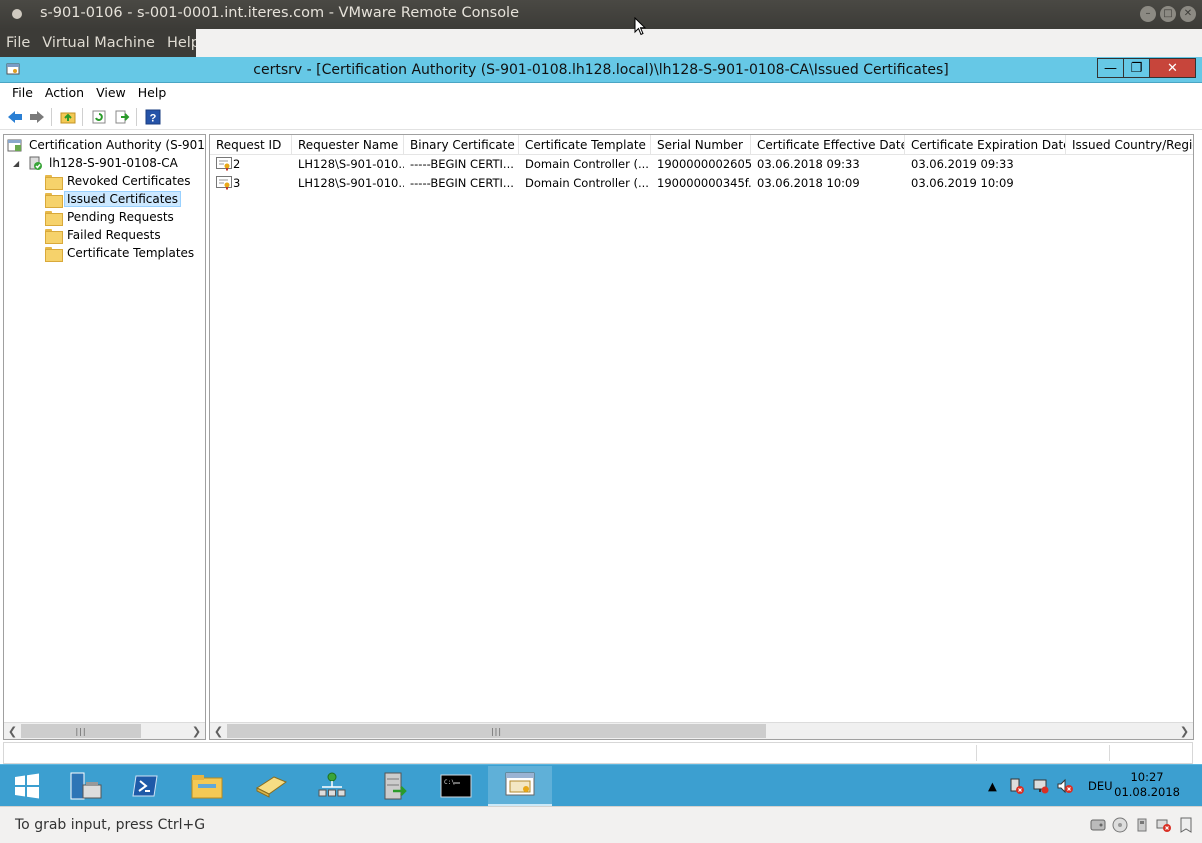  I want to click on tree-horizontal-scrollbar: ❮ ||| ❯, so click(104, 730).